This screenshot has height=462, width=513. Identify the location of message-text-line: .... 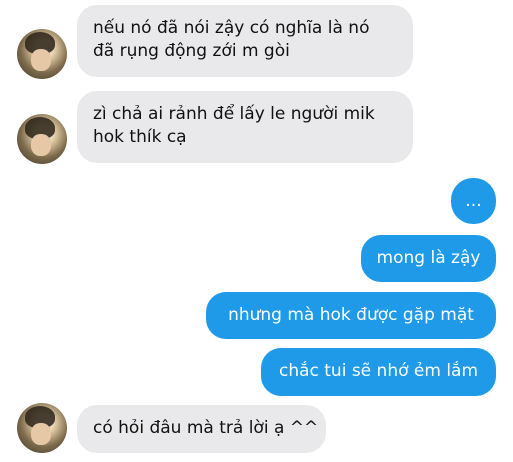
(473, 201).